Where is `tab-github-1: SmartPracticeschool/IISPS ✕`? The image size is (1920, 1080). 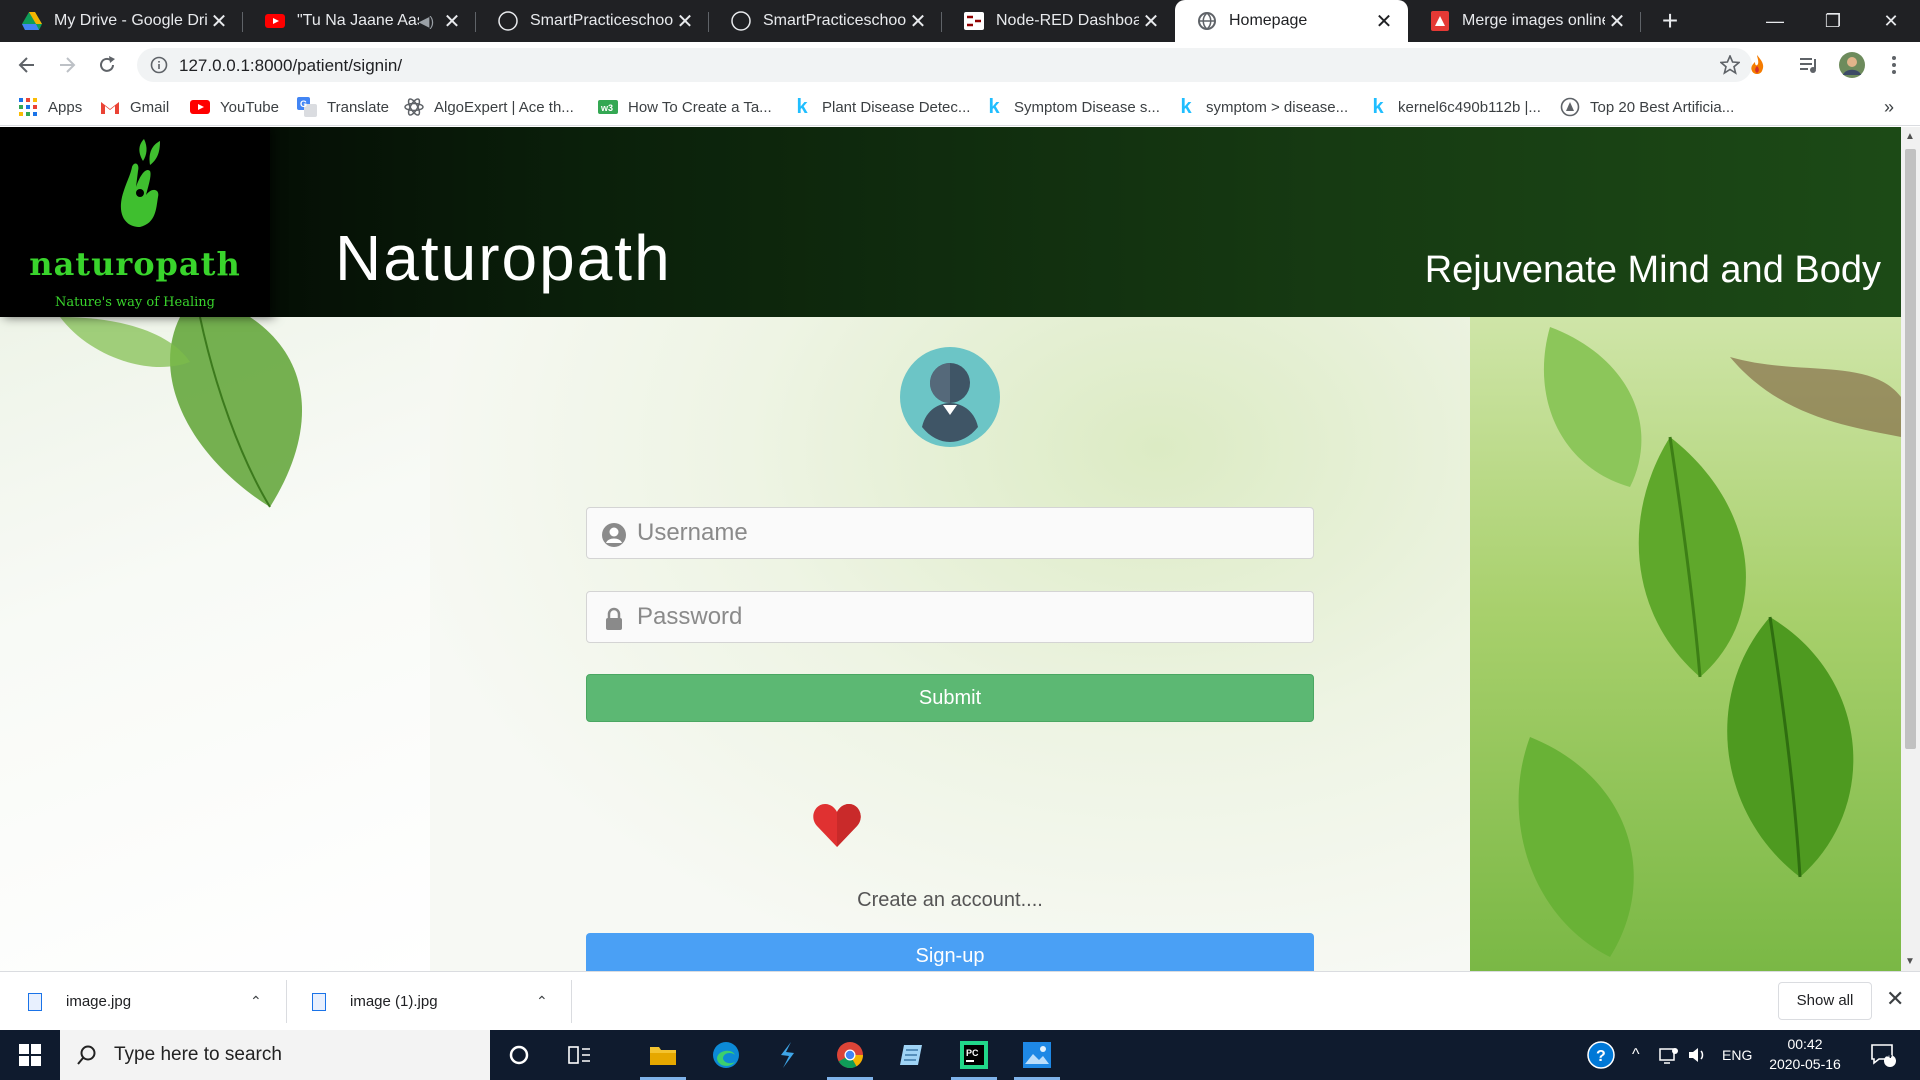
tab-github-1: SmartPracticeschool/IISPS ✕ is located at coordinates (592, 21).